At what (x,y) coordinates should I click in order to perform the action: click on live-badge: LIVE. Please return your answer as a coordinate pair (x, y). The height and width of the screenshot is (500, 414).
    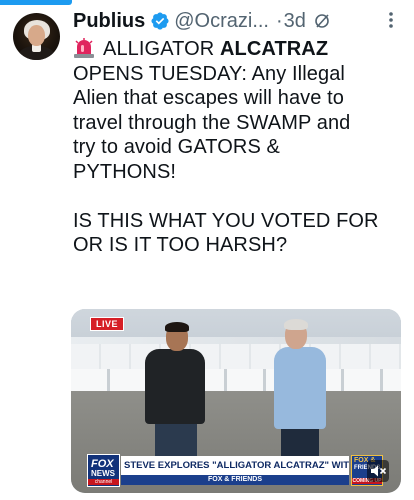
    Looking at the image, I should click on (107, 324).